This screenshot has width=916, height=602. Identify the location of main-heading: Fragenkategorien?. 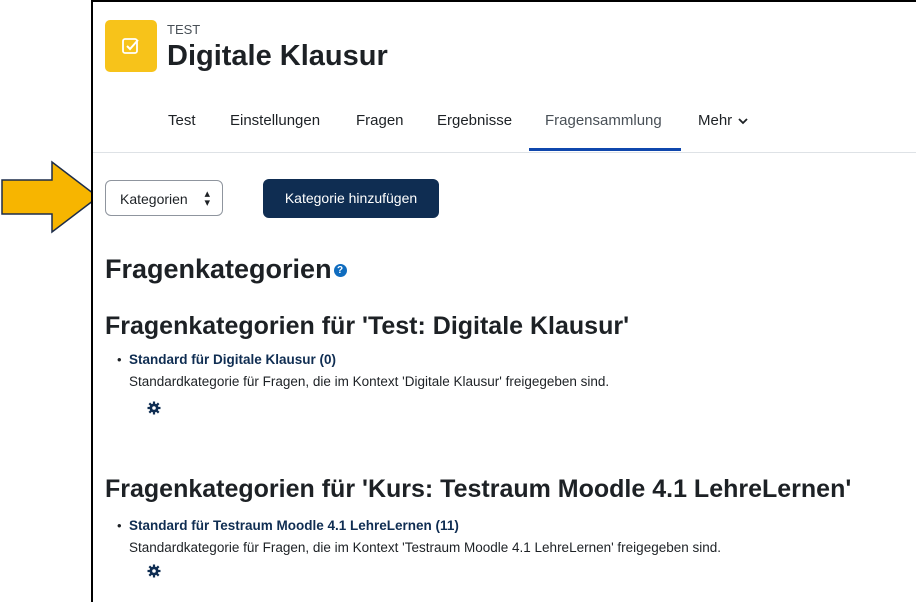
(226, 269).